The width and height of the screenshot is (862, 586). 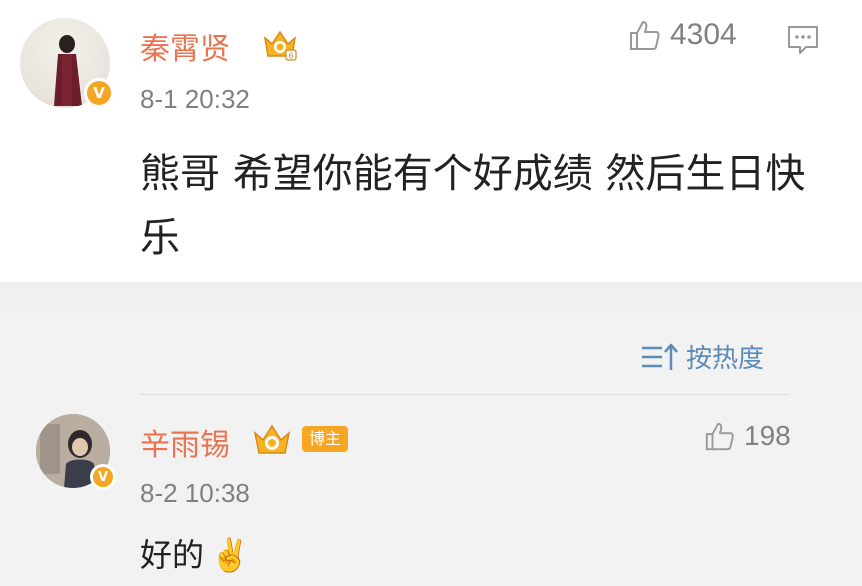 I want to click on victory-hand-emoji: ✌️, so click(x=230, y=555).